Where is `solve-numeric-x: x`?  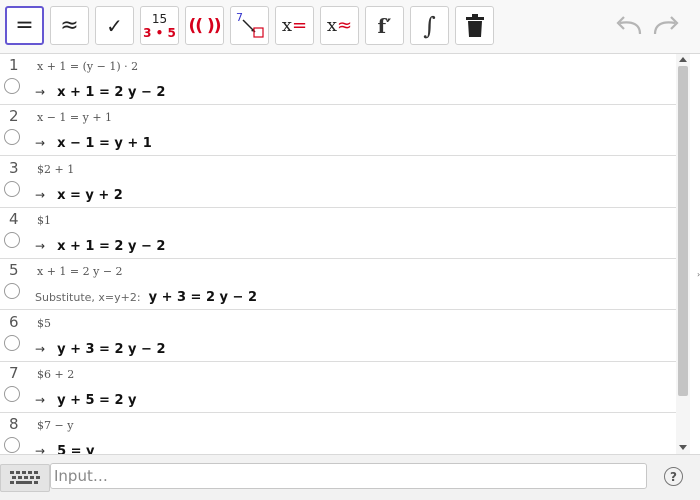
solve-numeric-x: x is located at coordinates (332, 25).